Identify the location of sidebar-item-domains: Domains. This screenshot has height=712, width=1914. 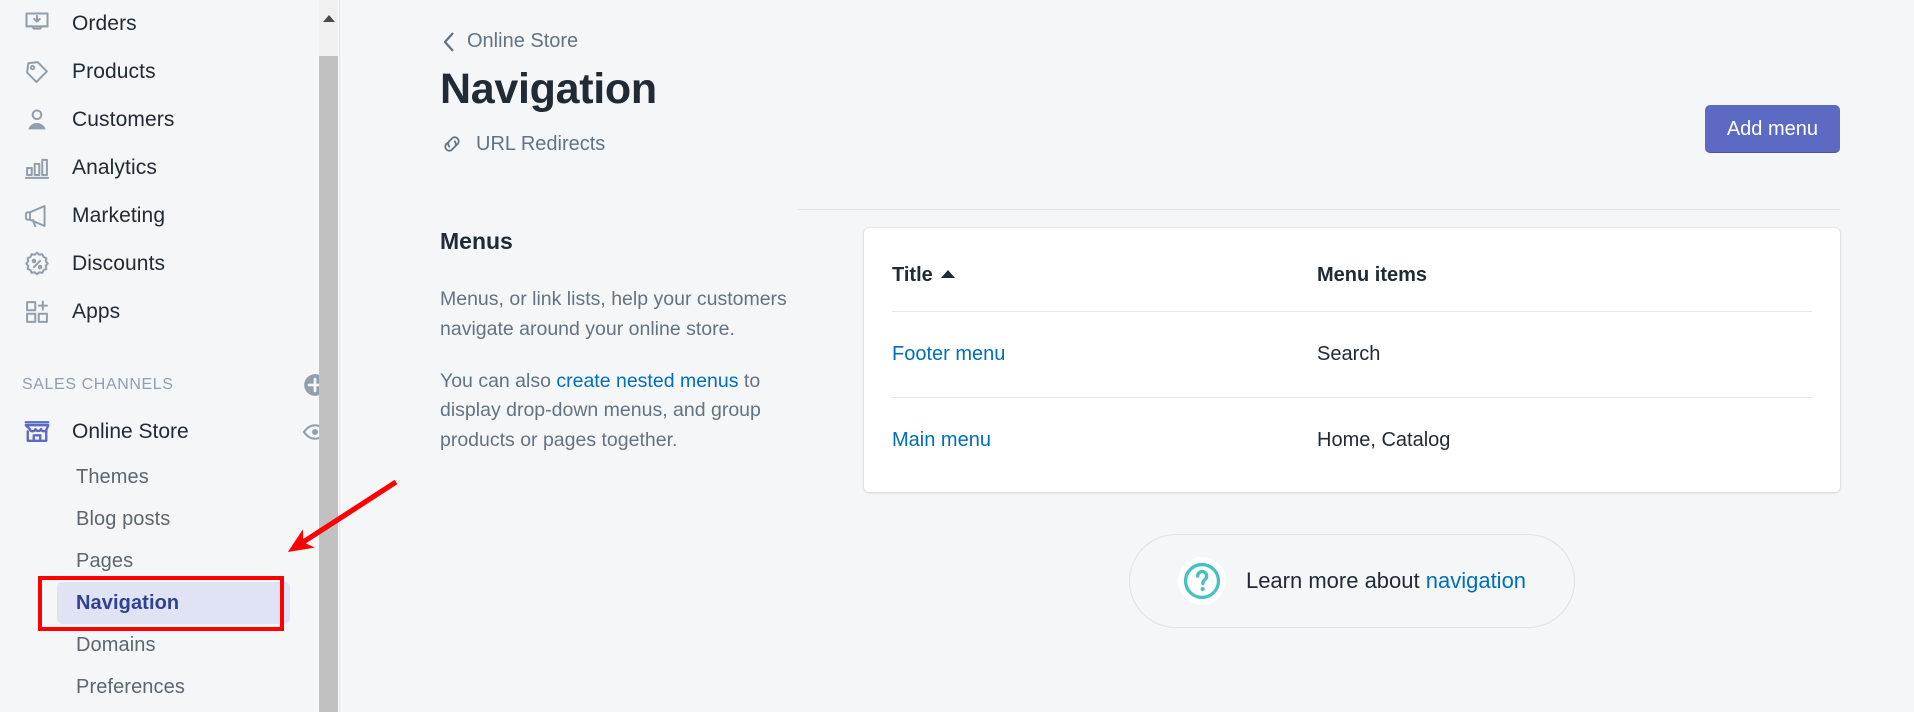
(179, 645).